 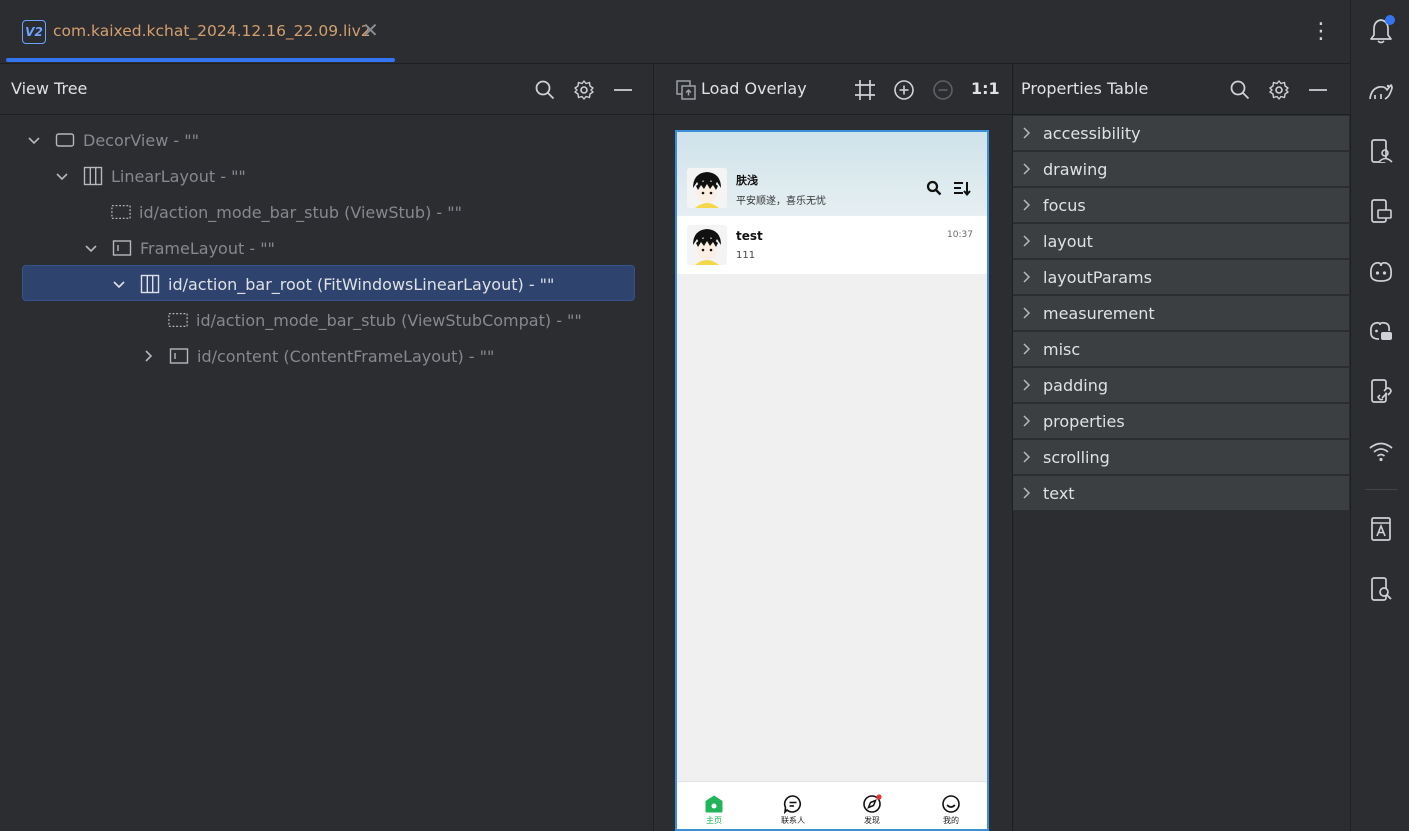 What do you see at coordinates (943, 90) in the screenshot?
I see `zoom-out-icon` at bounding box center [943, 90].